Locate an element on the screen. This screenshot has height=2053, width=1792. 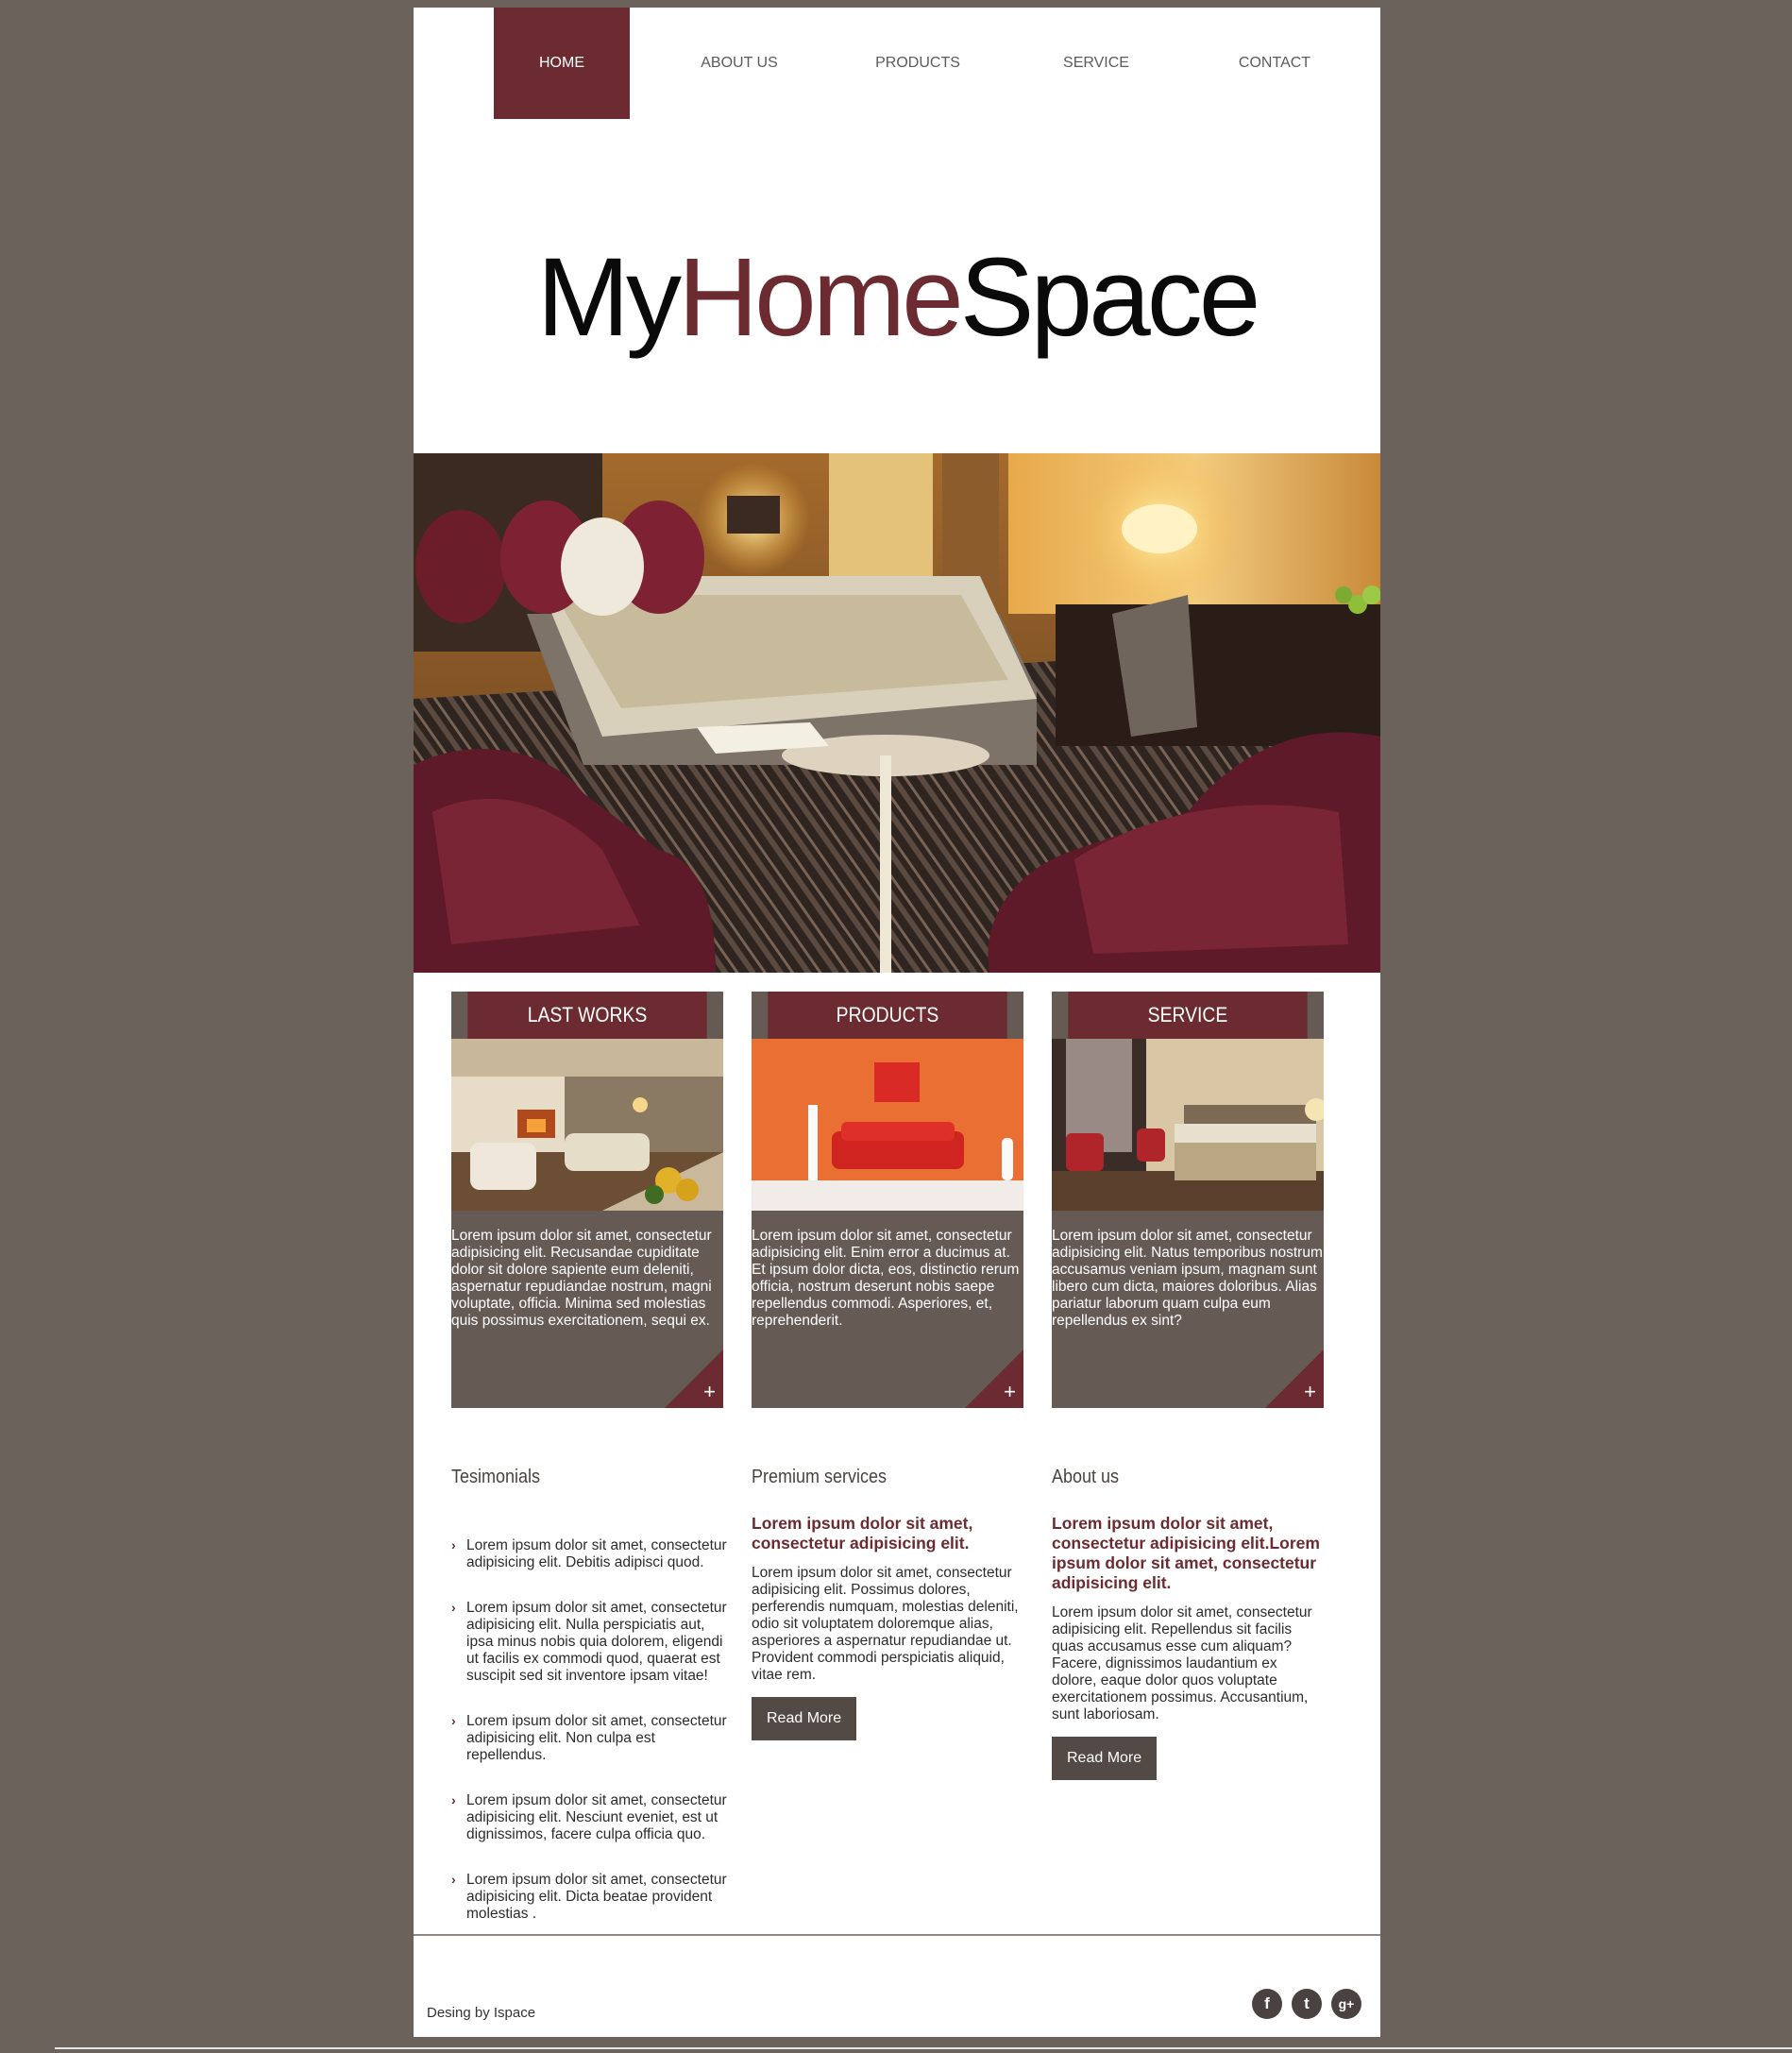
logo-part-my: My is located at coordinates (609, 297).